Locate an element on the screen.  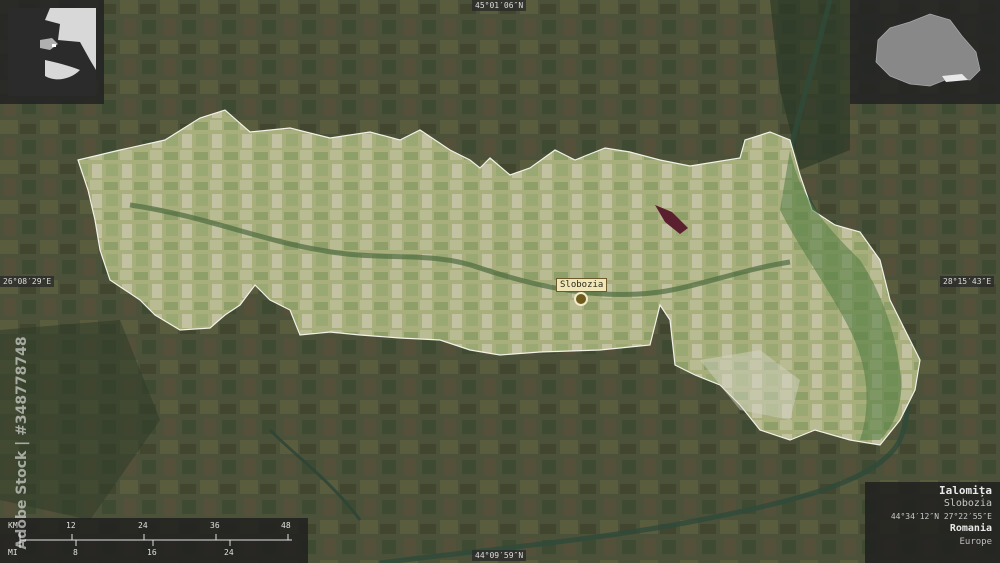
scale-km-tick: 12 is located at coordinates (71, 525).